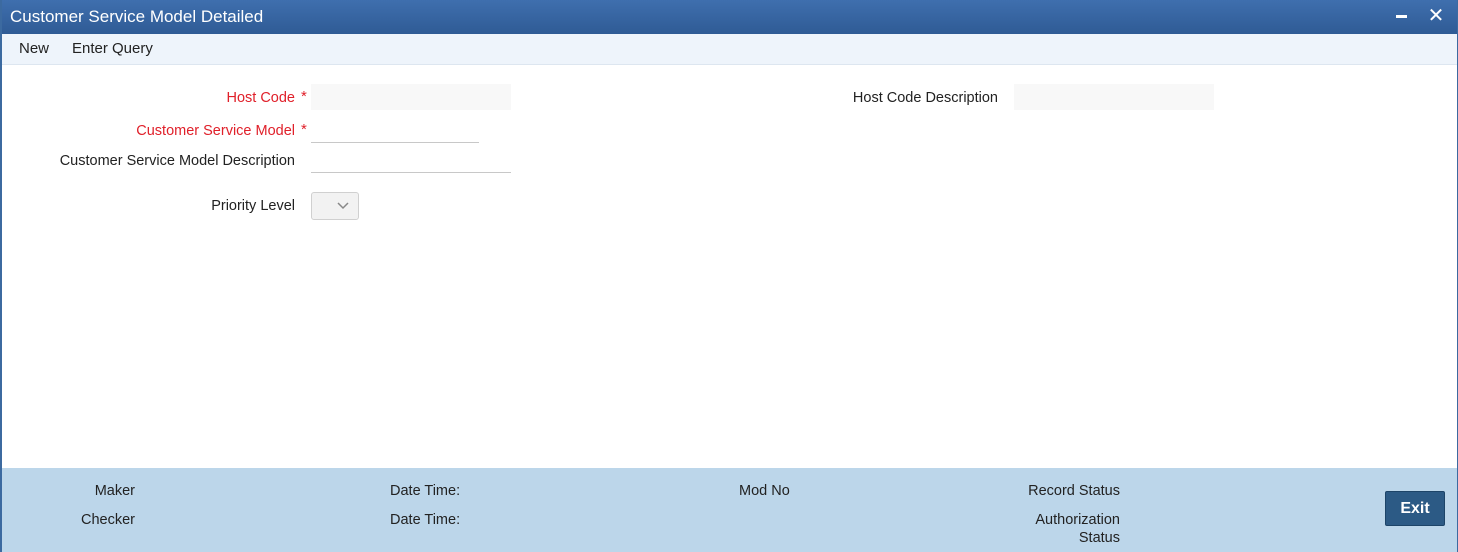 Image resolution: width=1458 pixels, height=552 pixels. Describe the element at coordinates (729, 17) in the screenshot. I see `title-bar: Customer Service Model Detailed ✕` at that location.